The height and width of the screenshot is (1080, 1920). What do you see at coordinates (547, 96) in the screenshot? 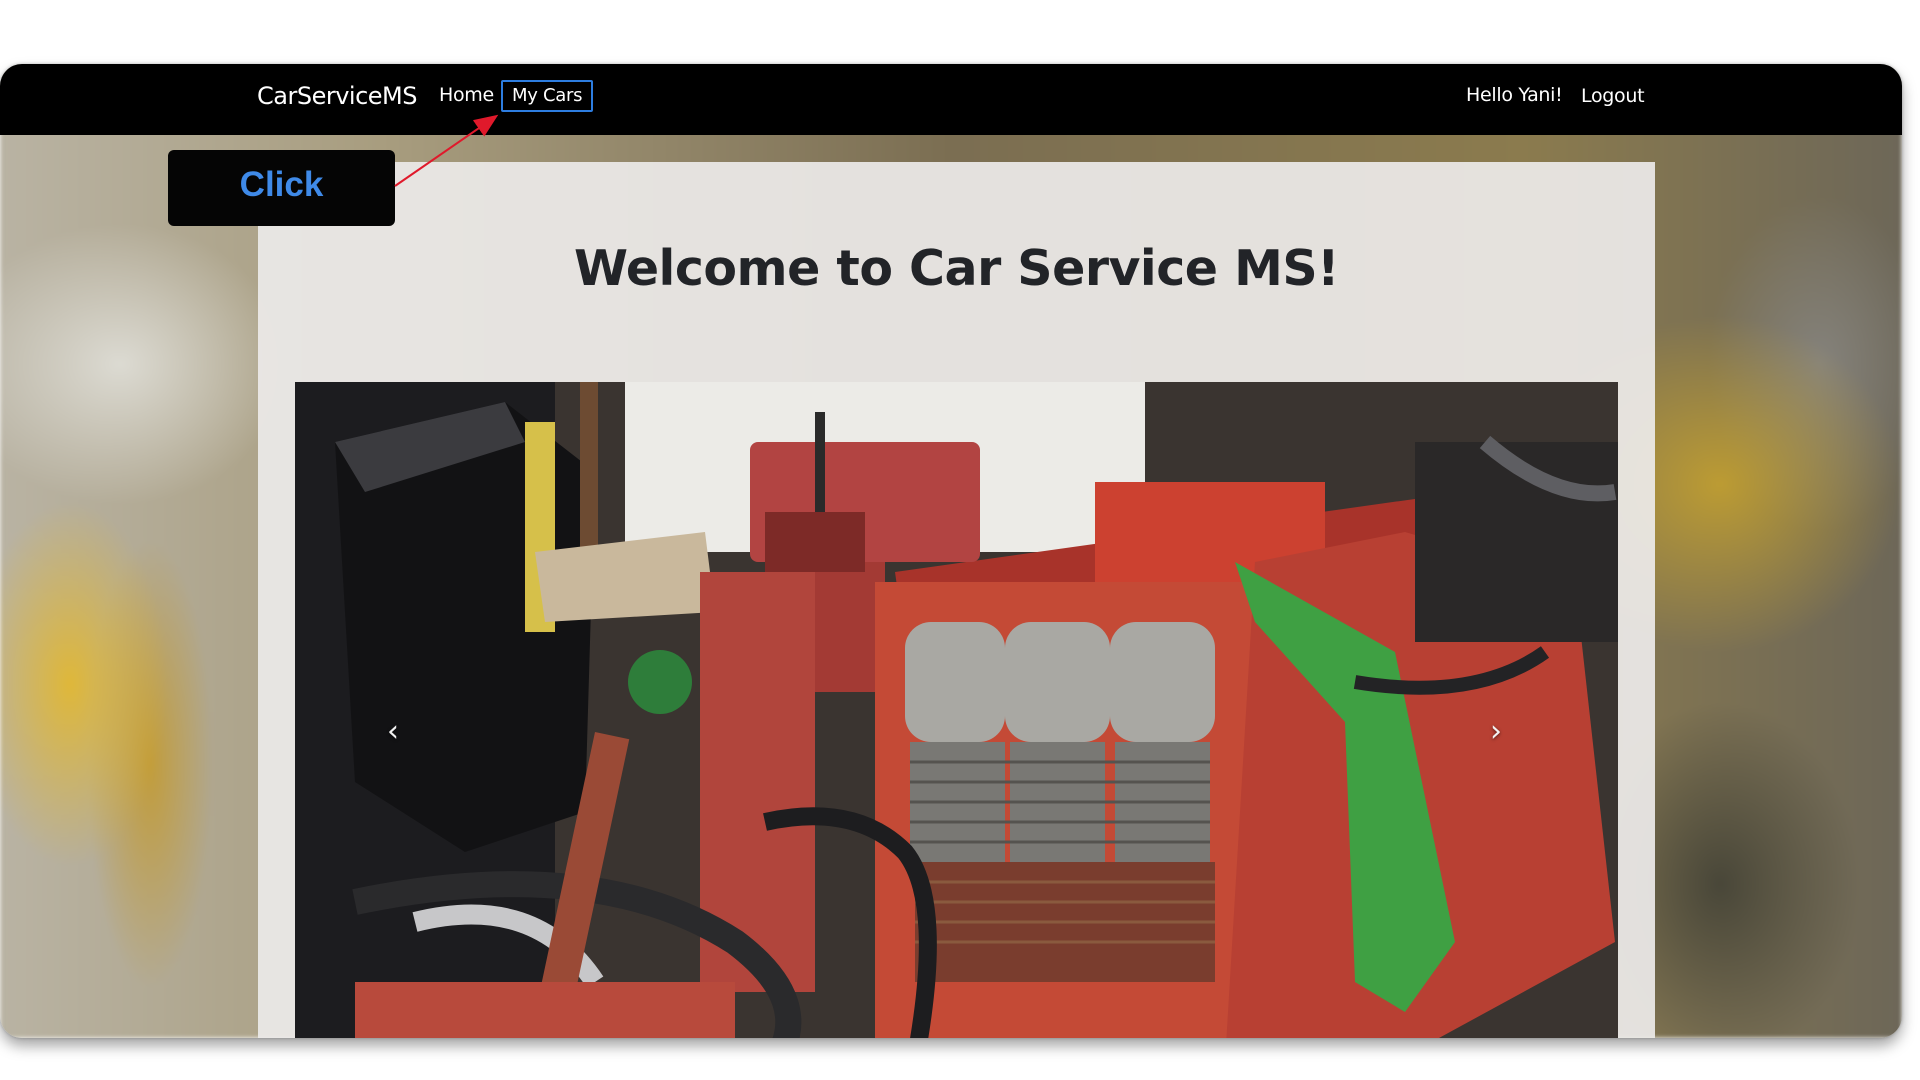
I see `nav-my-cars-link: My Cars` at bounding box center [547, 96].